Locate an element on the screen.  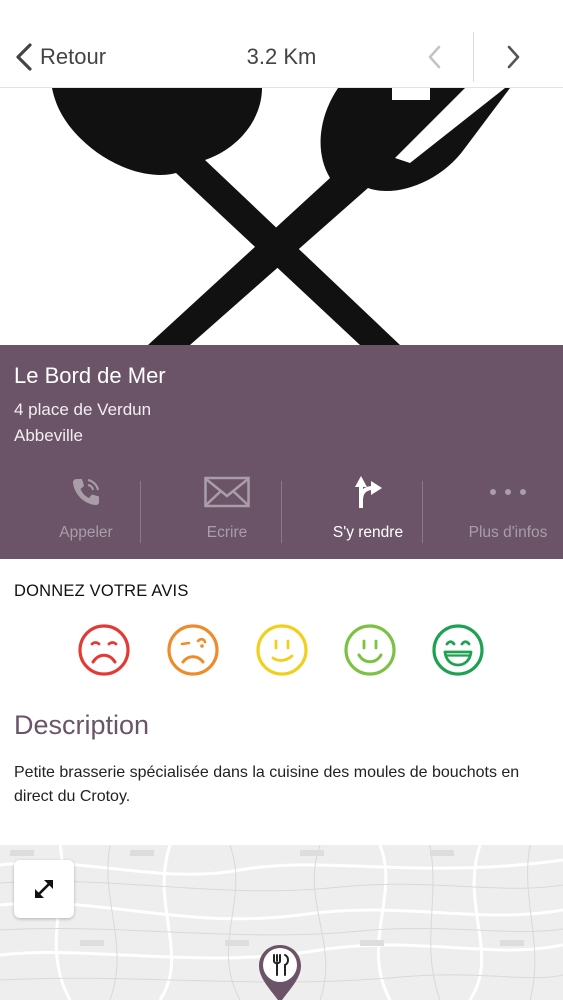
place-address-line1: 4 place de Verdun is located at coordinates (83, 409).